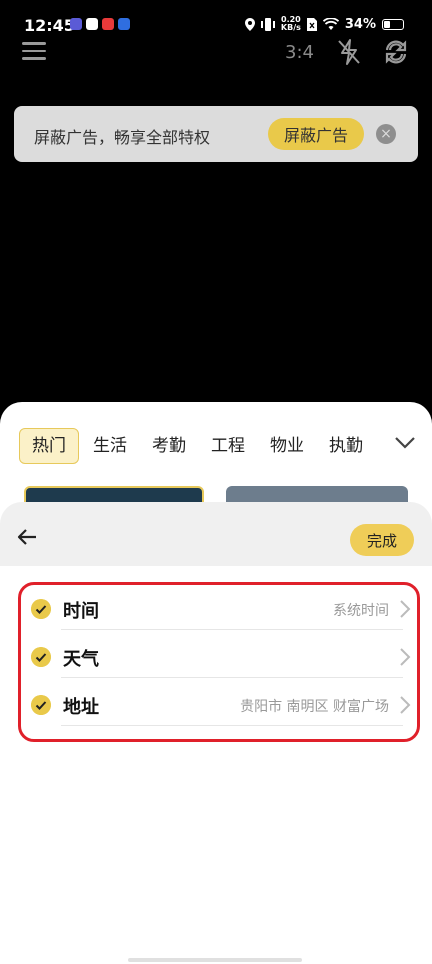 This screenshot has width=432, height=964. What do you see at coordinates (249, 24) in the screenshot?
I see `location-icon` at bounding box center [249, 24].